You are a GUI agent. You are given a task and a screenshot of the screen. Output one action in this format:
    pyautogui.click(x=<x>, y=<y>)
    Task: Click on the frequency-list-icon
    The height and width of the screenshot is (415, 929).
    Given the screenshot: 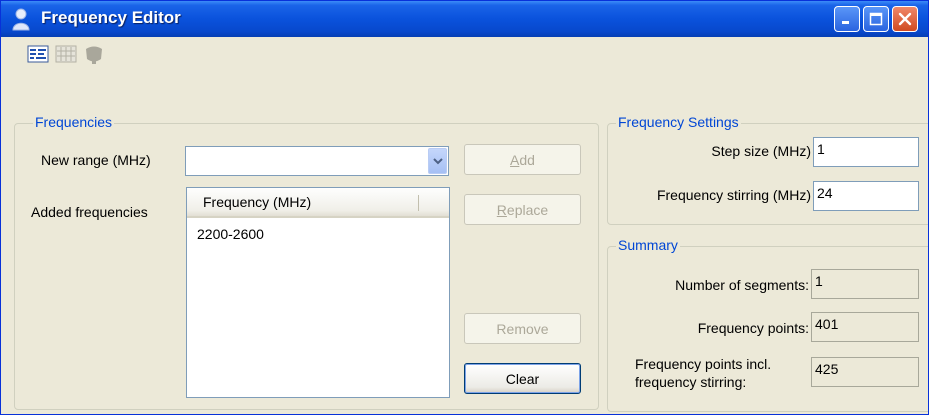 What is the action you would take?
    pyautogui.click(x=38, y=54)
    